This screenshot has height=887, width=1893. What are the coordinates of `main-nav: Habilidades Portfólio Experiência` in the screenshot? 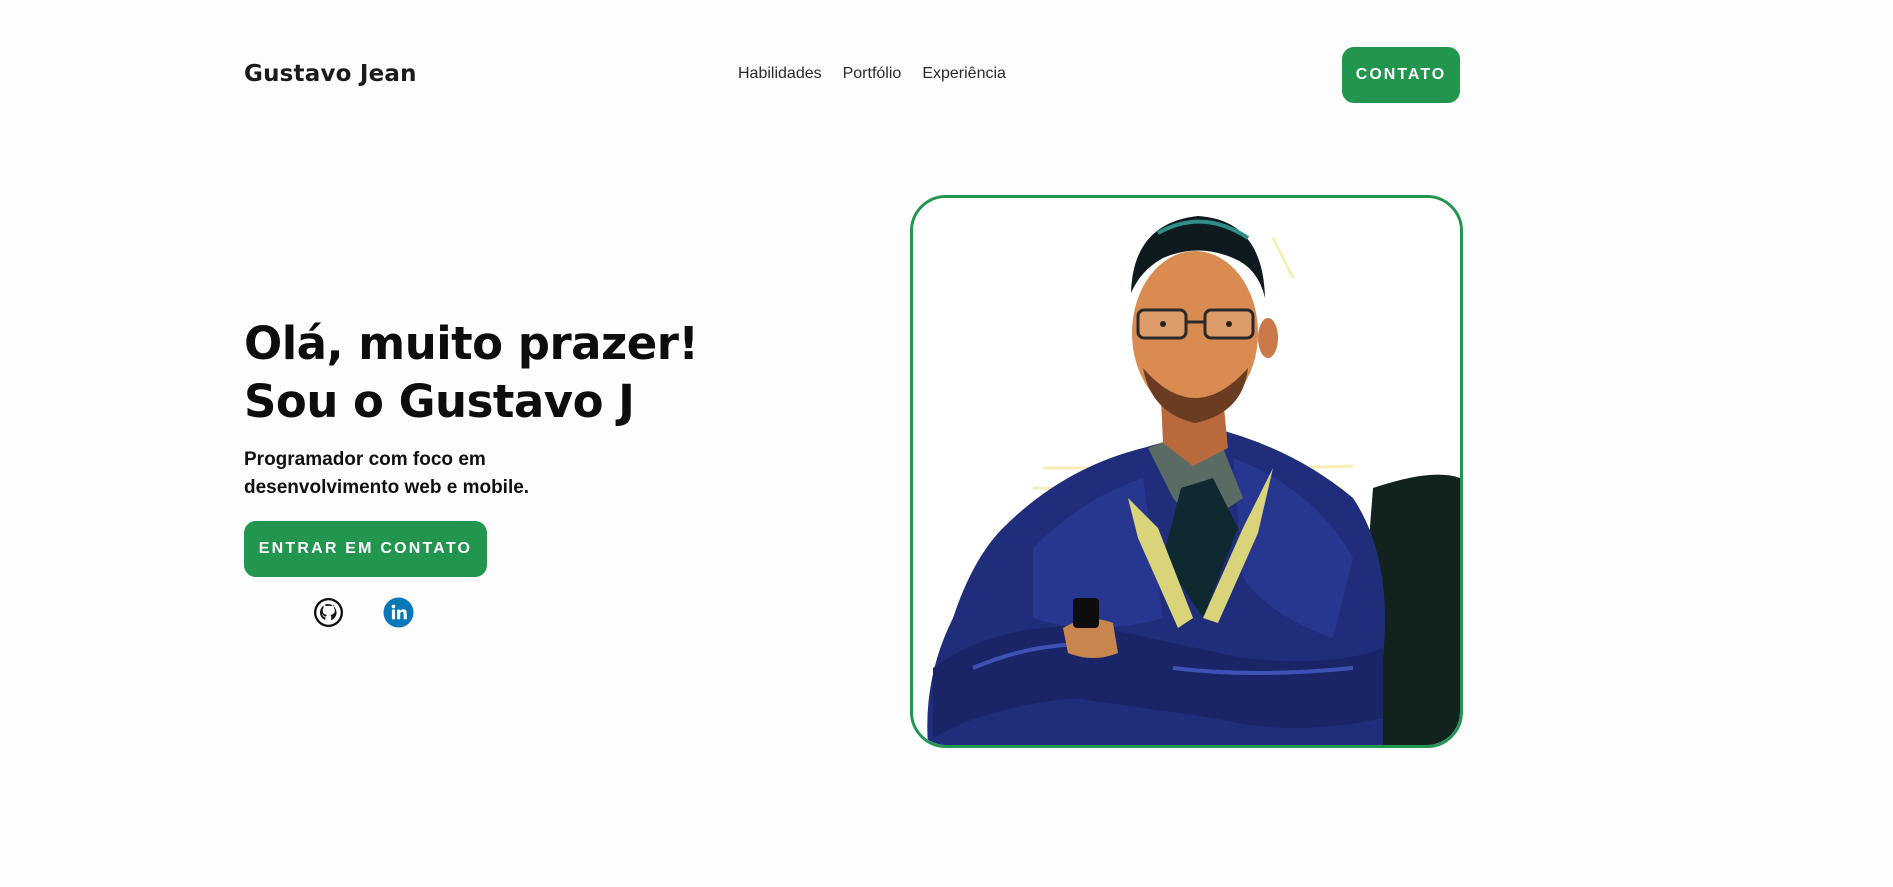 It's located at (872, 74).